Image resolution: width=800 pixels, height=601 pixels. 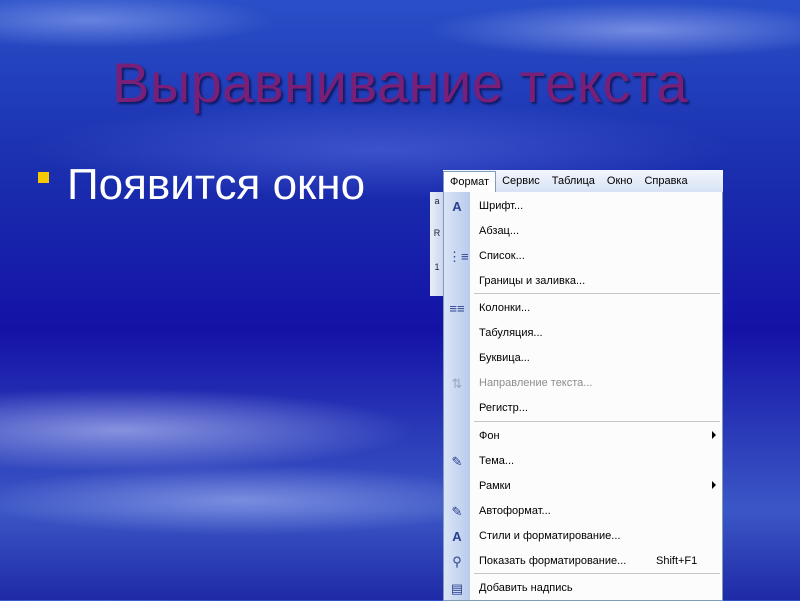 I want to click on toolbar-glyph-b: R, so click(x=437, y=234).